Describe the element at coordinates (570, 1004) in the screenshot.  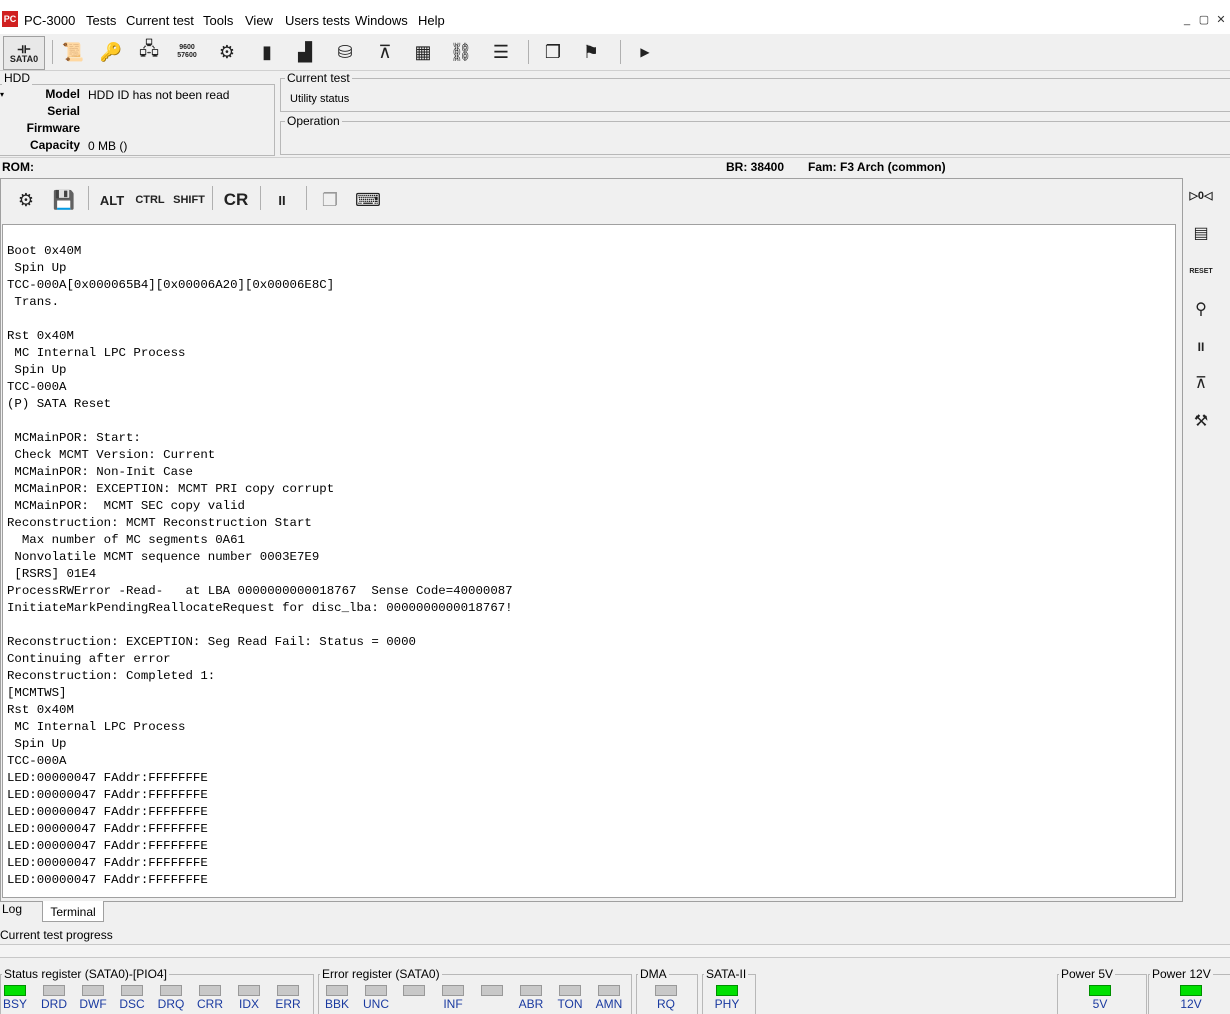
I see `error-bit-ton-label: TON` at that location.